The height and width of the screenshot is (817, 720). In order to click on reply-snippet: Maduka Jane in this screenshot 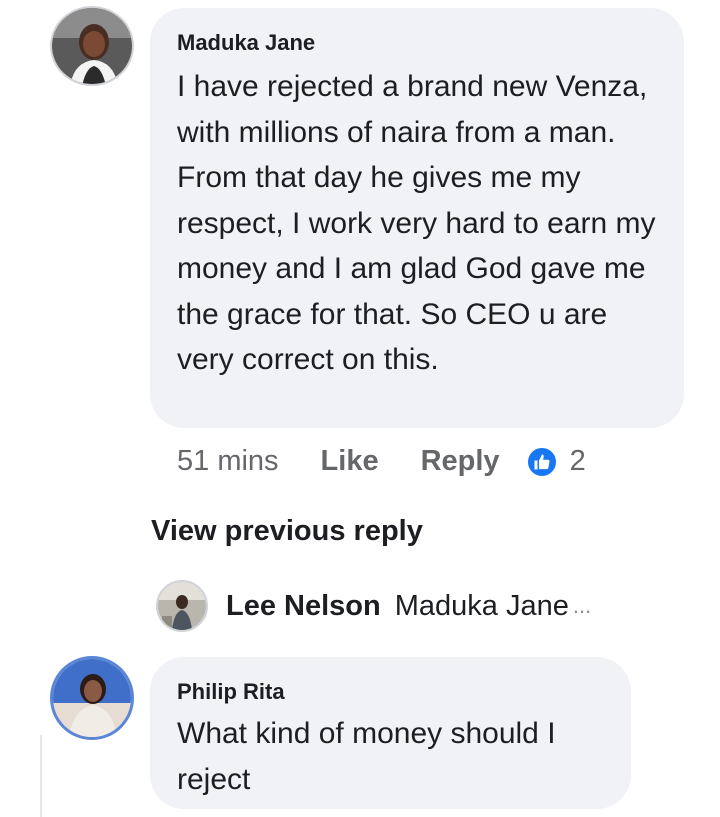, I will do `click(481, 605)`.